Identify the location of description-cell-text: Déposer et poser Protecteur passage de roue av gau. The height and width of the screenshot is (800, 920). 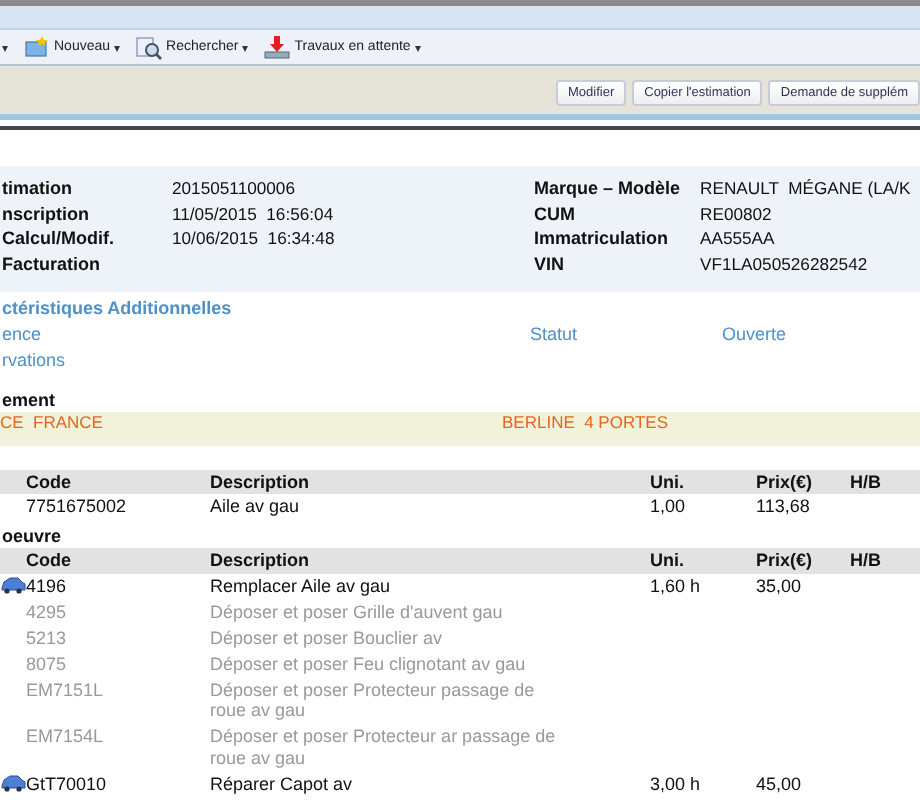
(373, 700).